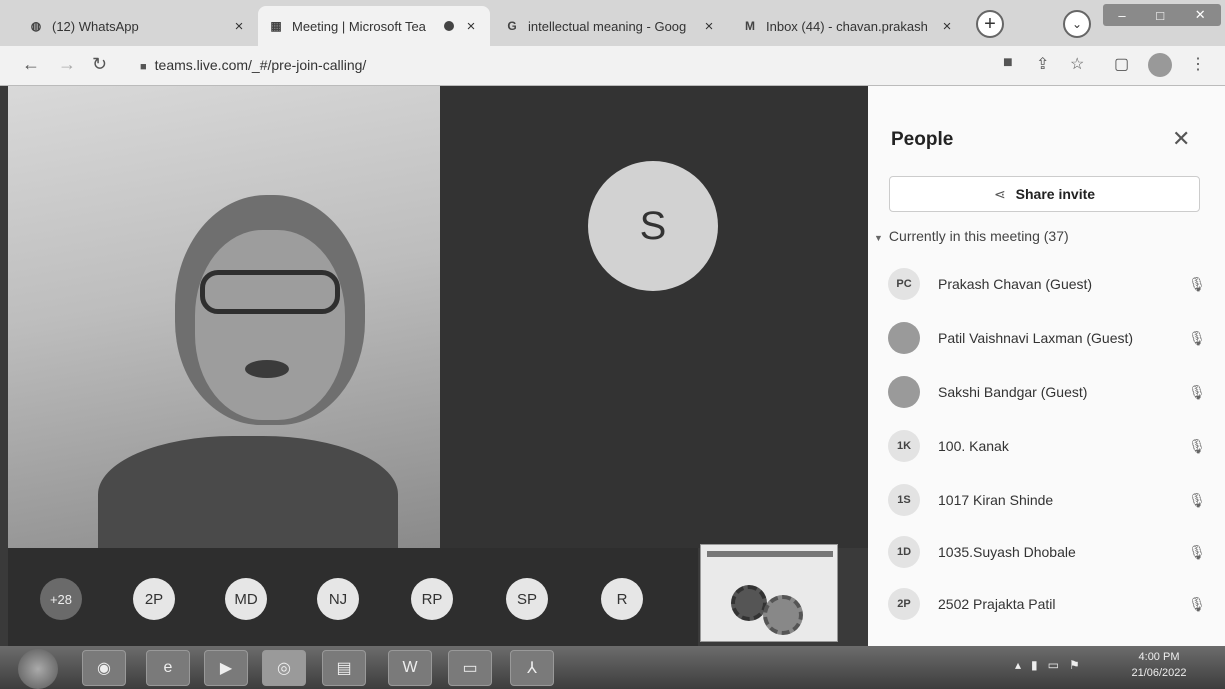  Describe the element at coordinates (95, 26) in the screenshot. I see `tab-title: (12) WhatsApp` at that location.